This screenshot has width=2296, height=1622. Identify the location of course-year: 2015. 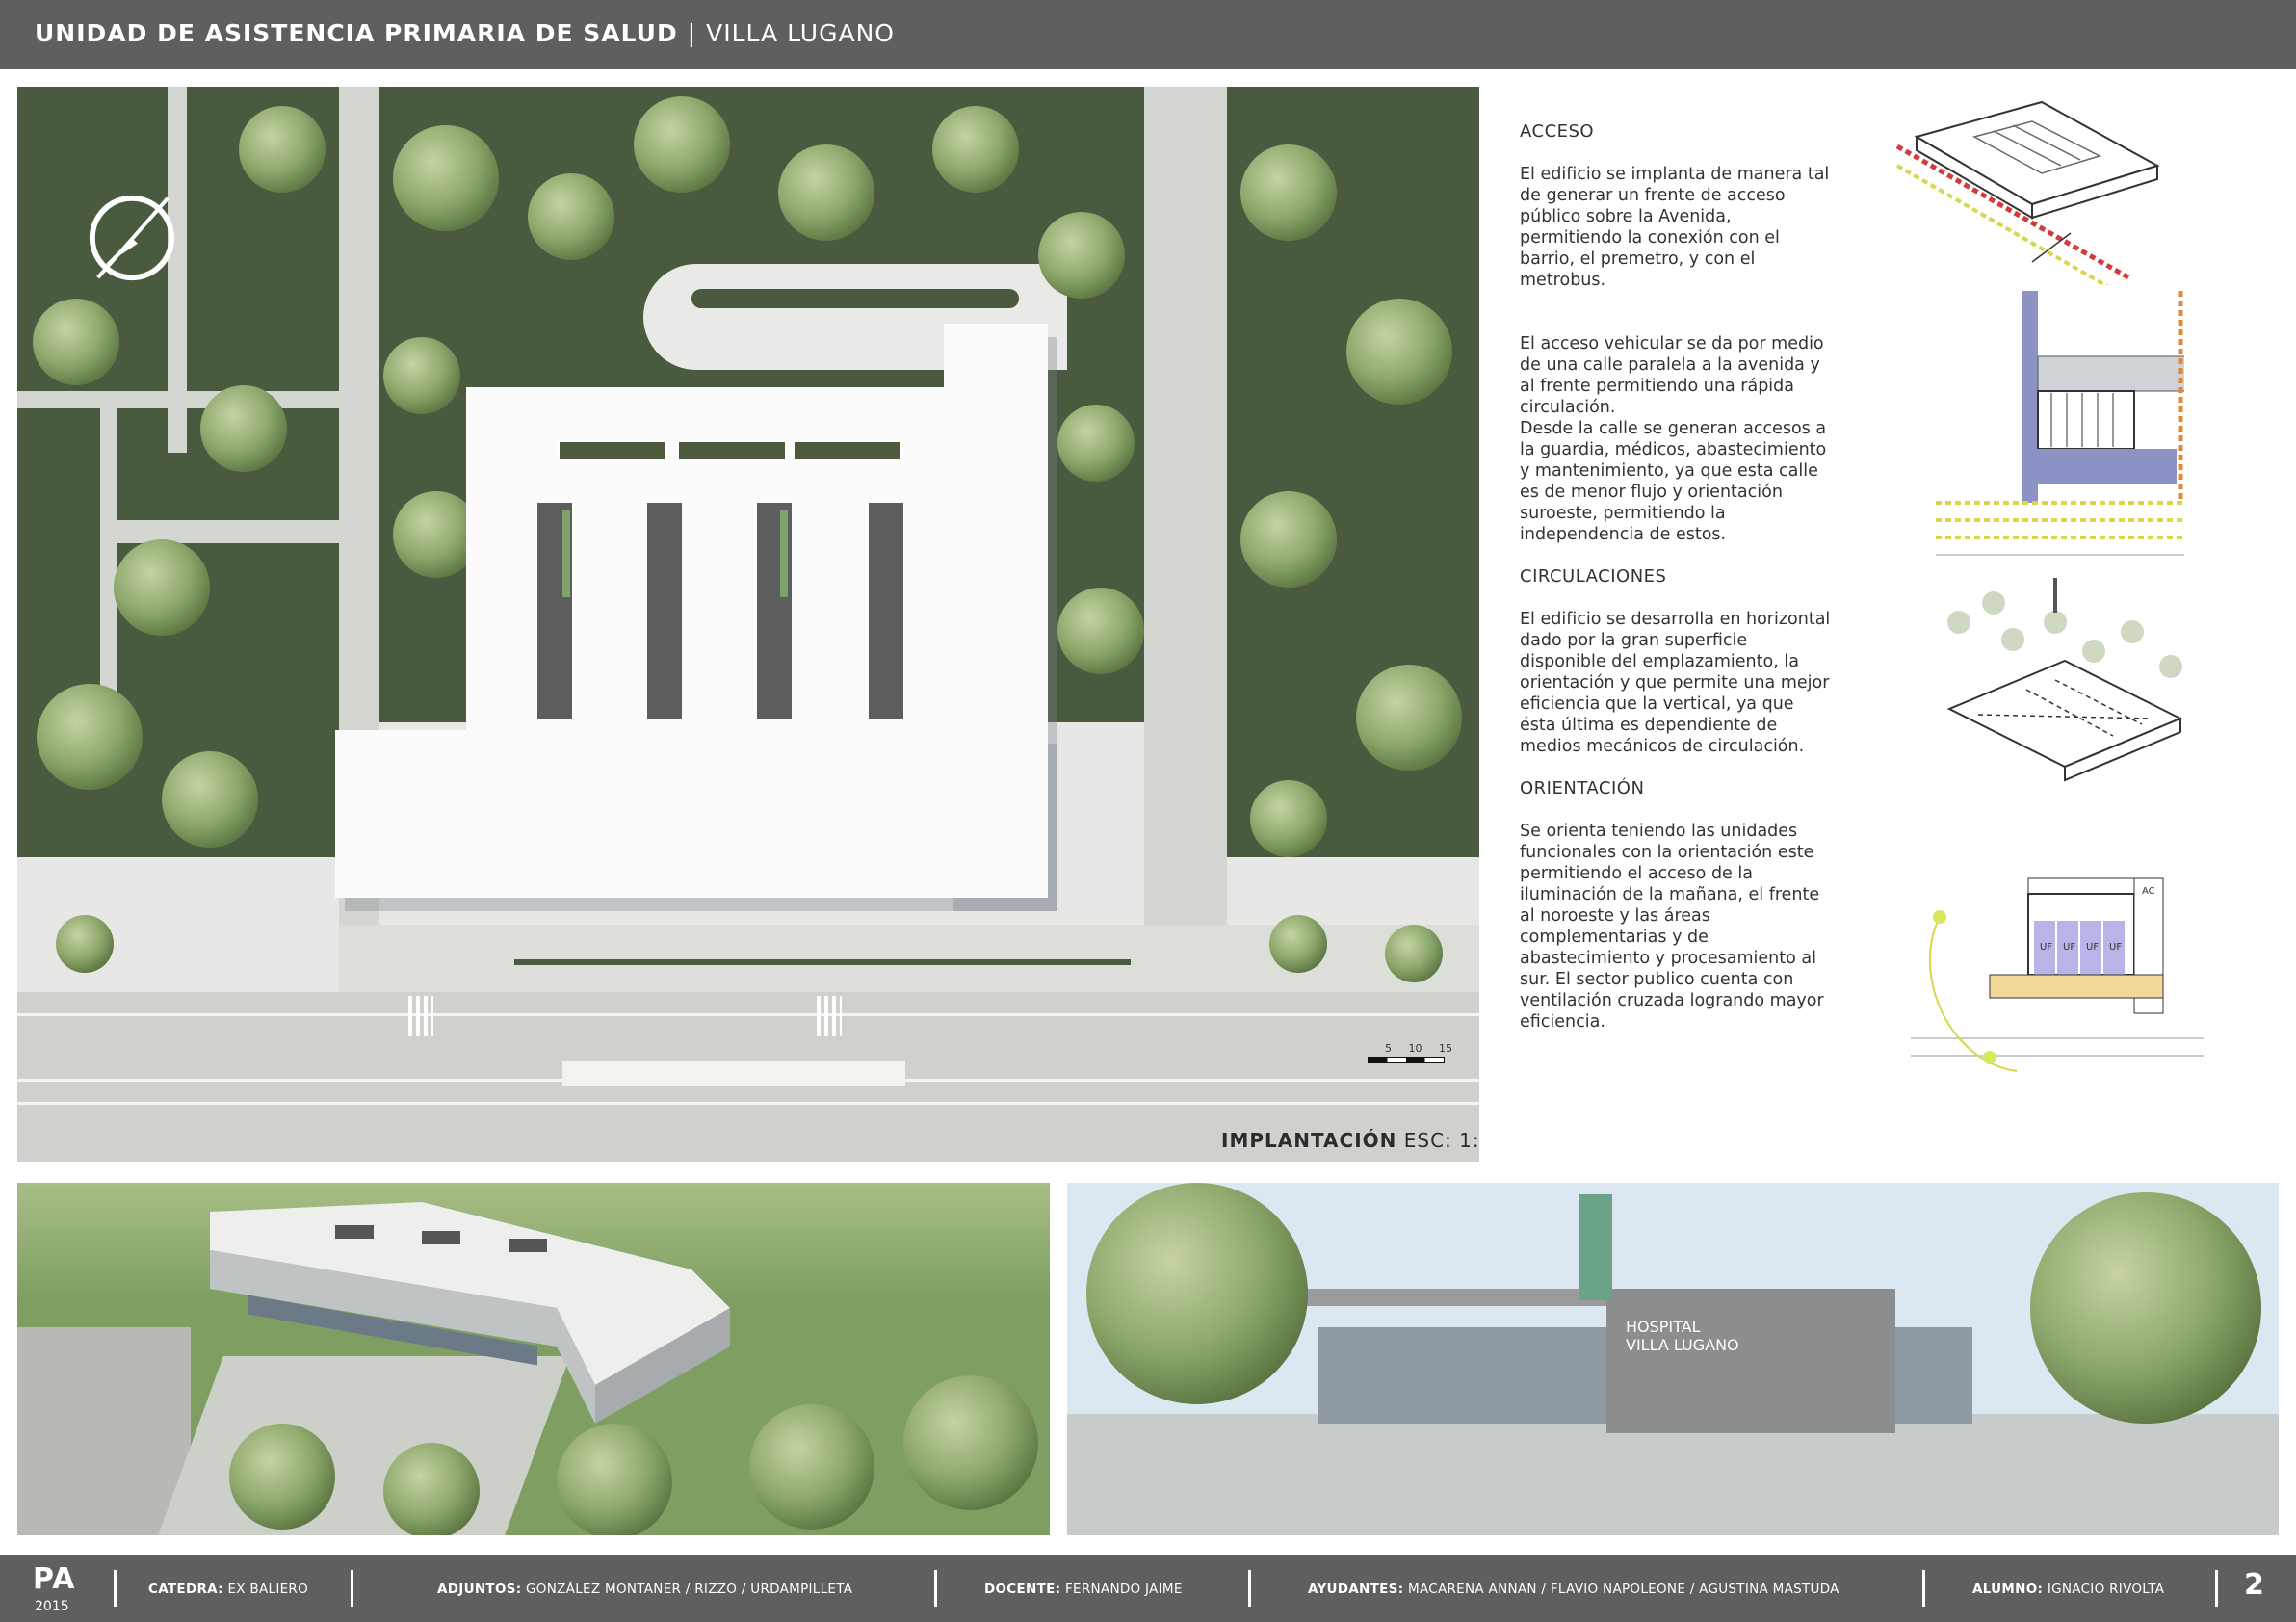
(52, 1606).